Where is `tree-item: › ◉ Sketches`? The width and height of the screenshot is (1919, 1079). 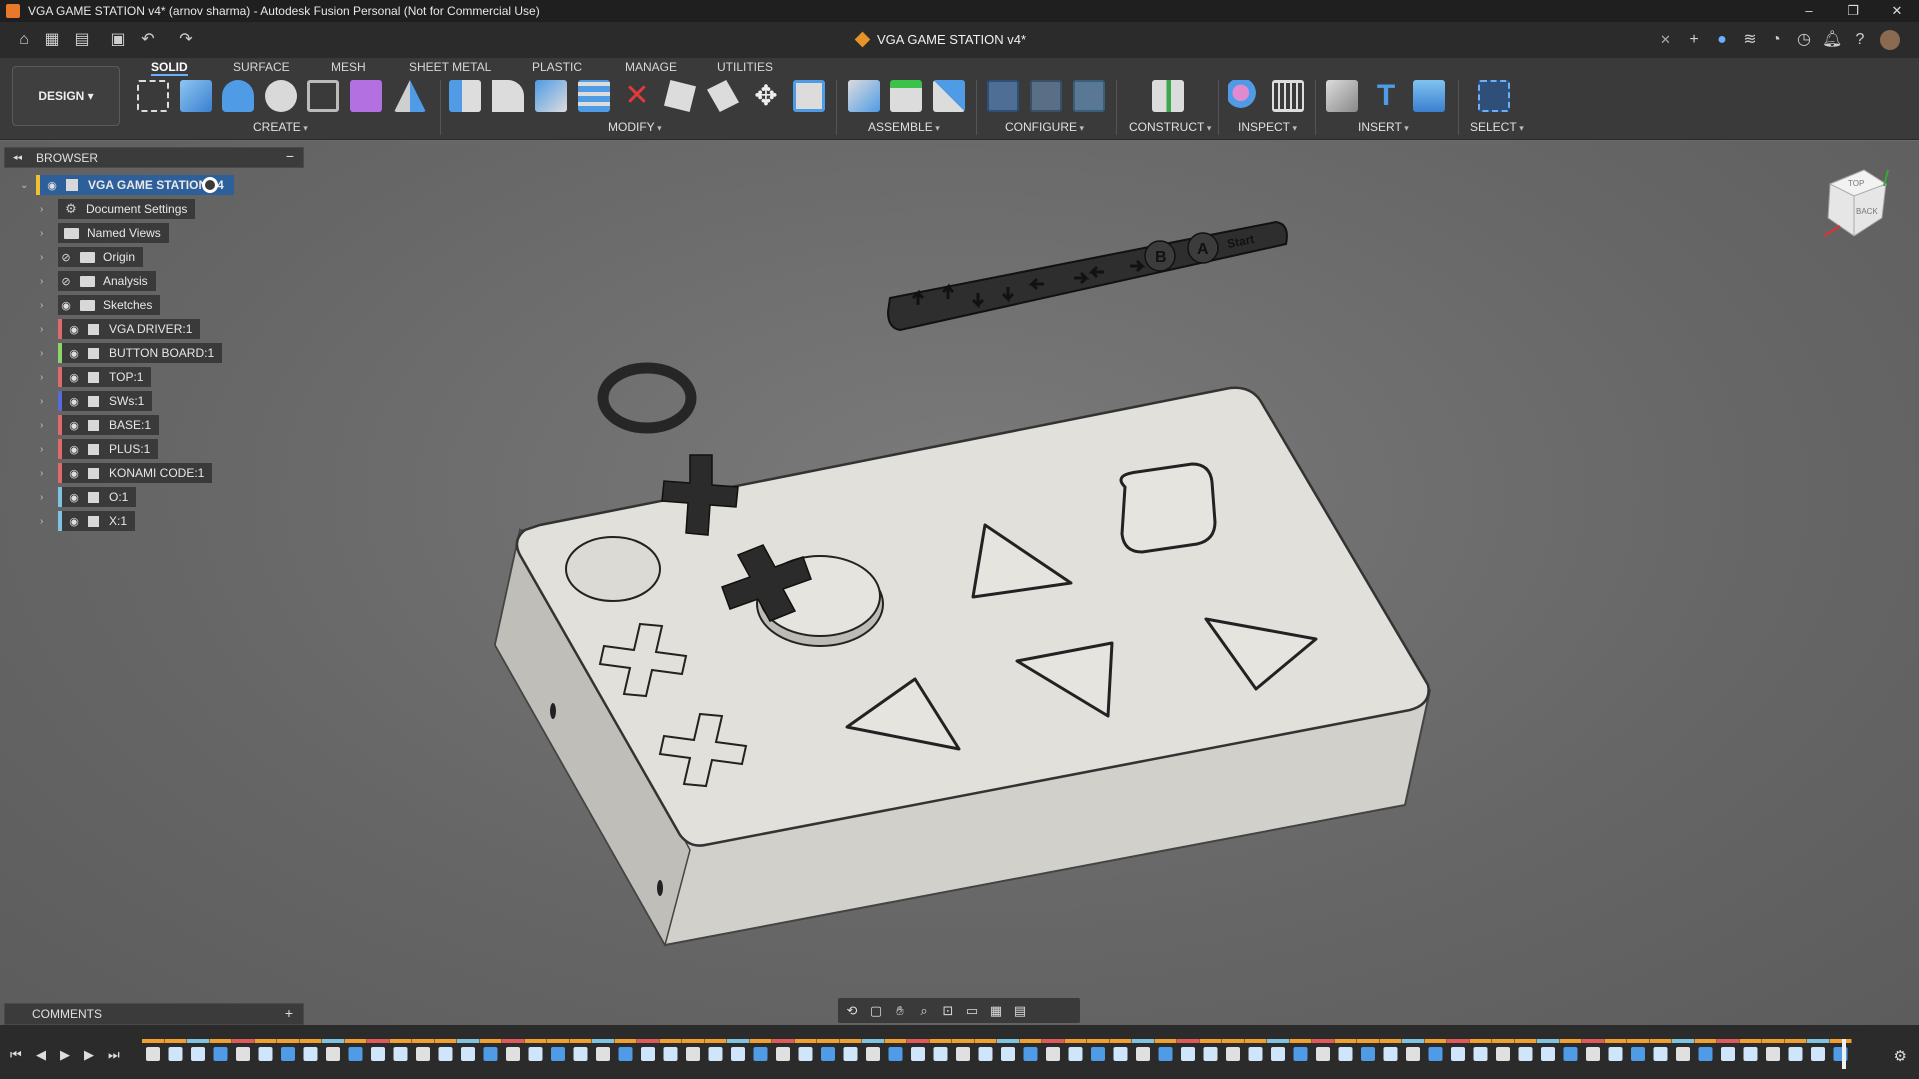
tree-item: › ◉ Sketches is located at coordinates (154, 305).